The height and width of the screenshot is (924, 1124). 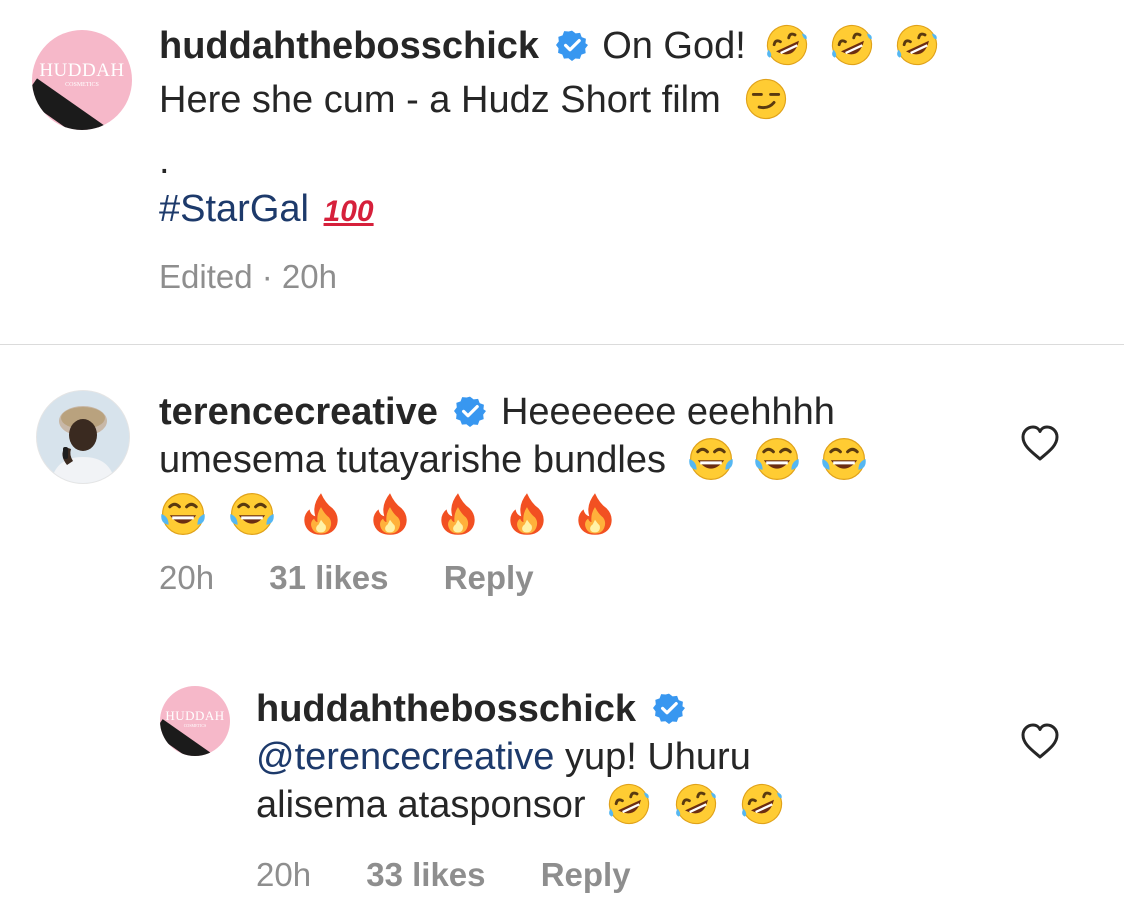 I want to click on reply-line-1: huddahthebosschick, so click(x=472, y=709).